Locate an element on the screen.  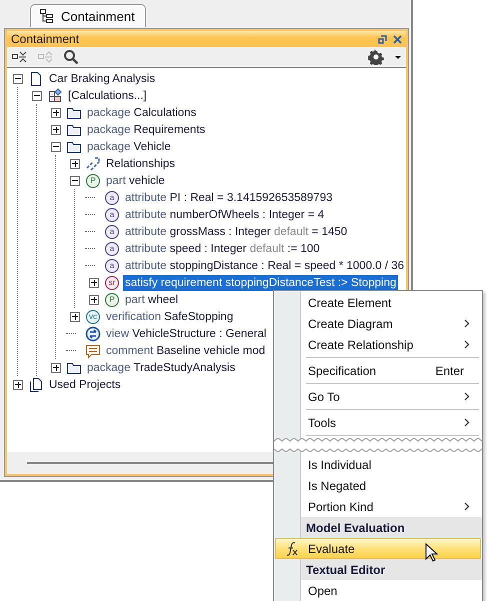
dropdown-icon is located at coordinates (398, 57).